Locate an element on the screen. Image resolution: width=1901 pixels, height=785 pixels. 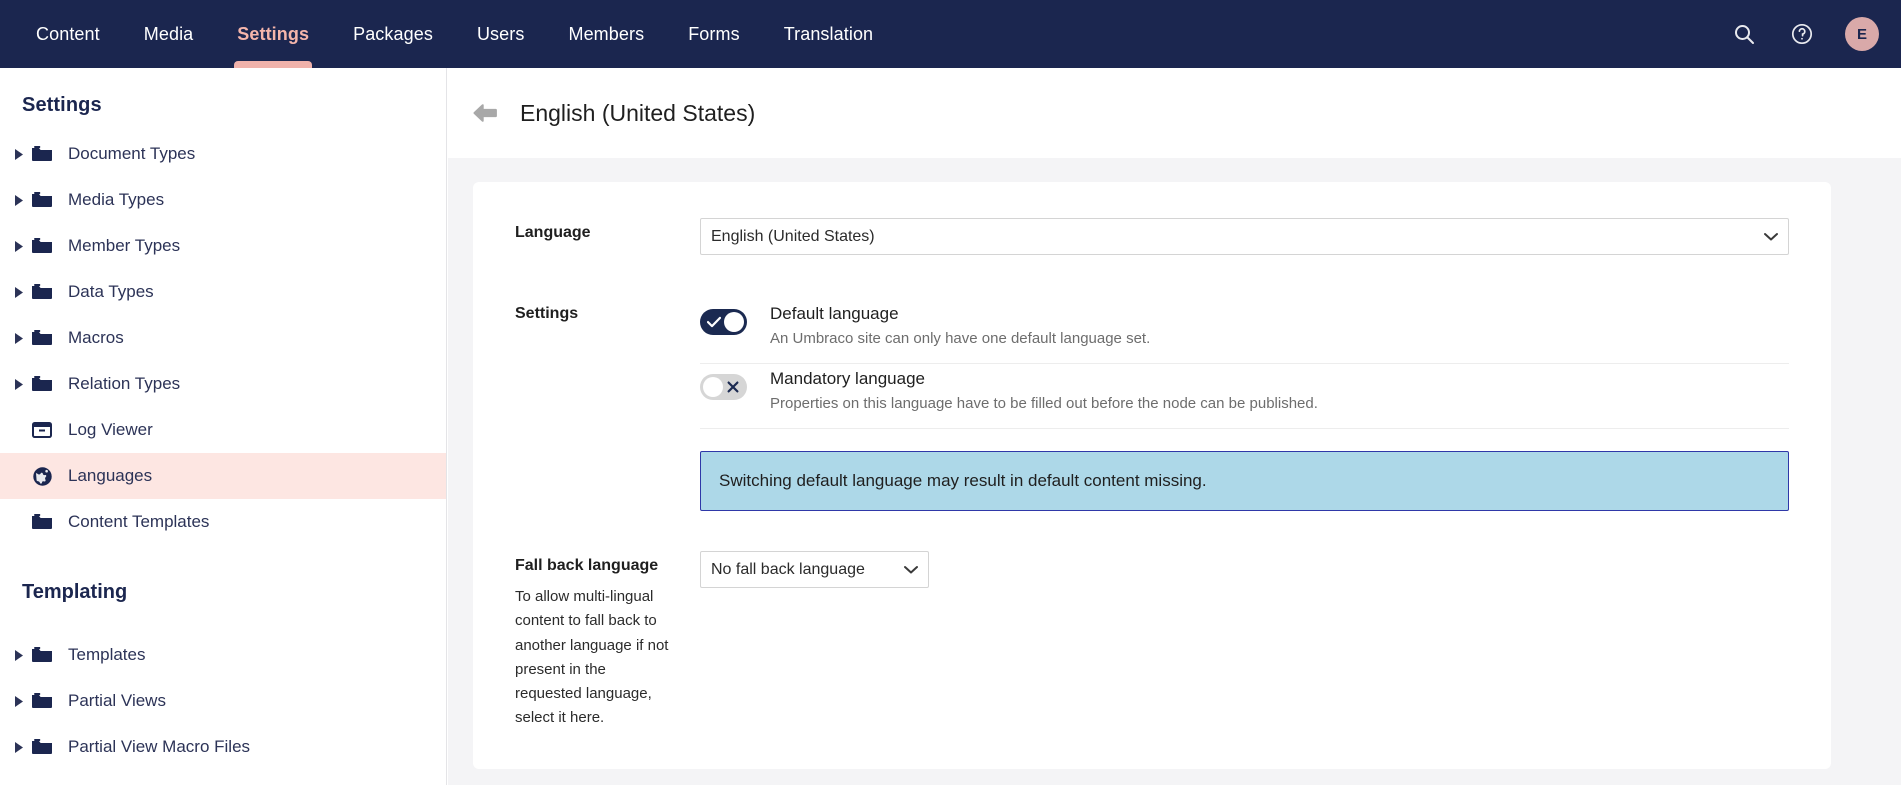
fallback-language-select: No fall back language is located at coordinates (814, 569).